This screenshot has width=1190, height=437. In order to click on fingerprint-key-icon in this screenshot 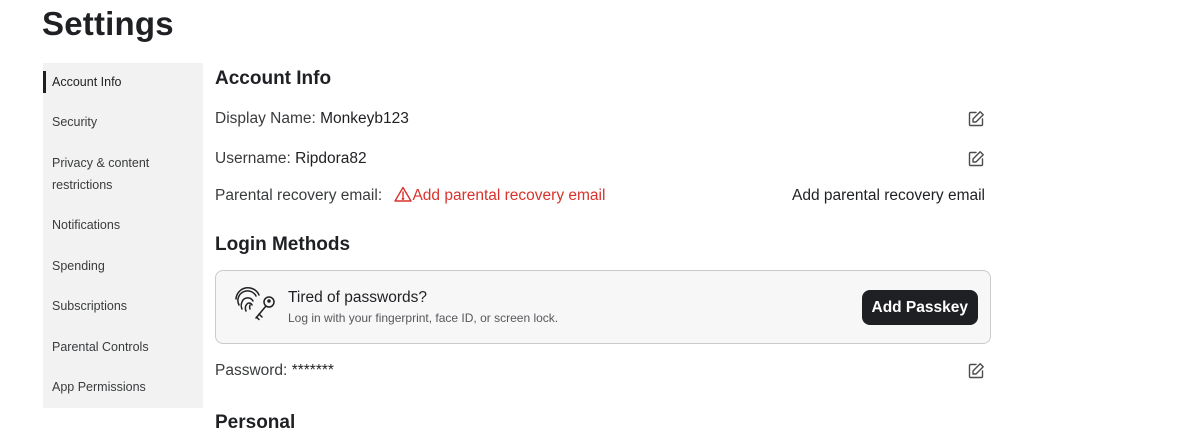, I will do `click(255, 304)`.